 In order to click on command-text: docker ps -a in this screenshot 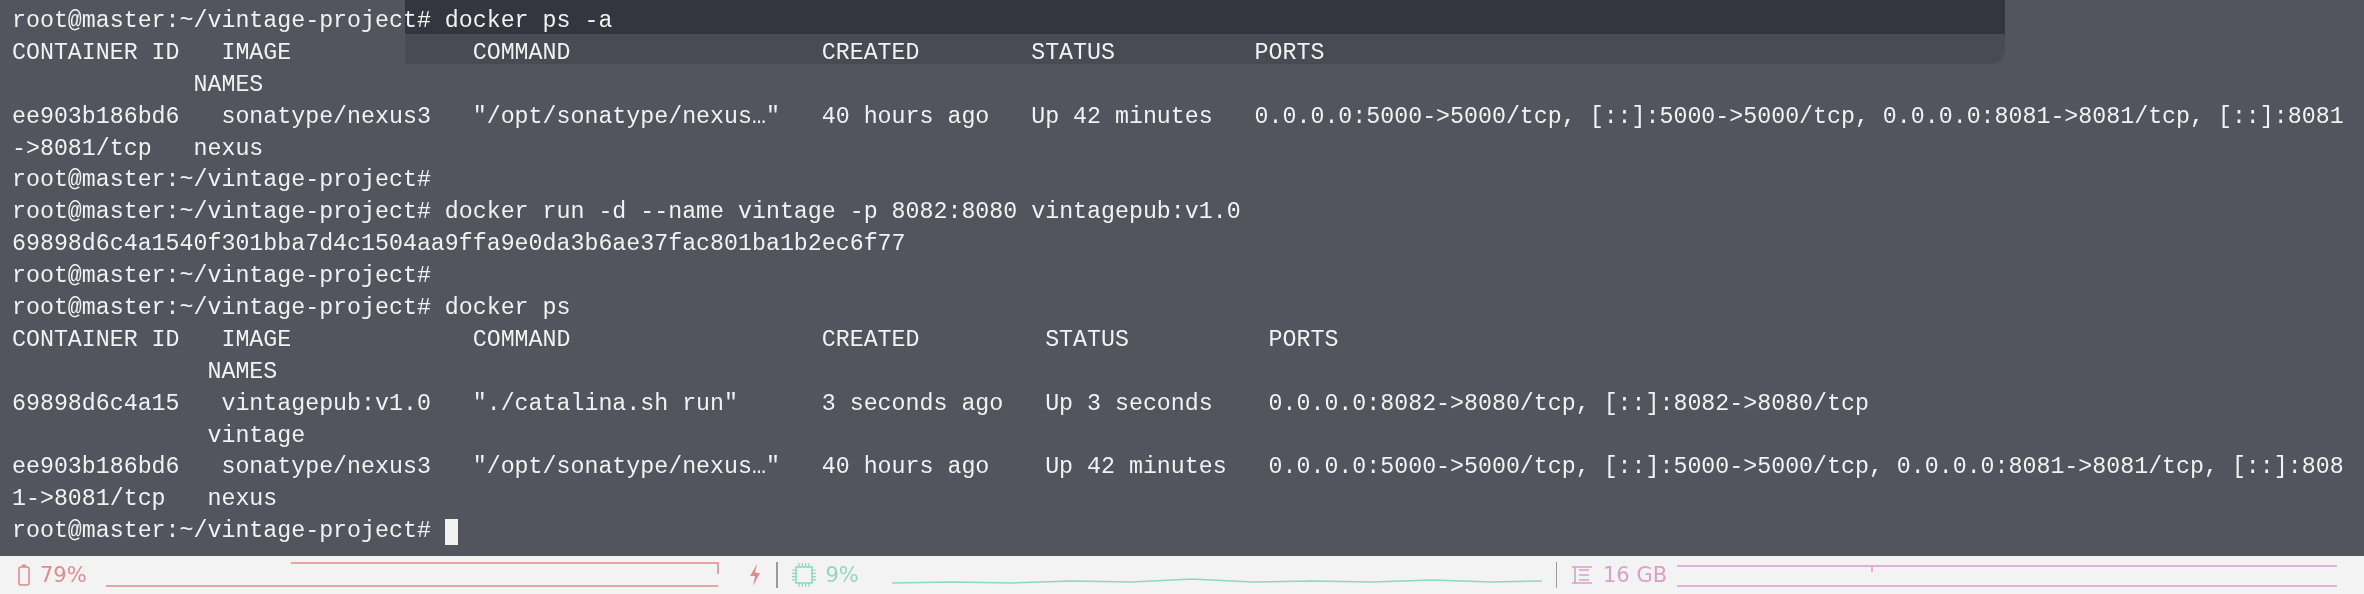, I will do `click(528, 21)`.